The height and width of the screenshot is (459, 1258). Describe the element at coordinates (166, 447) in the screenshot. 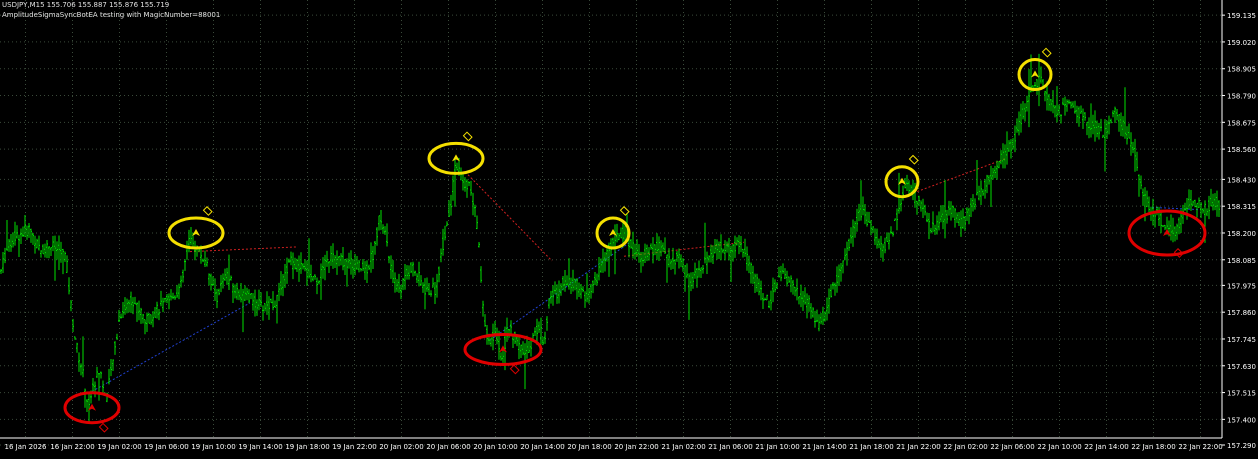

I see `x-tick-label-3: 19 Jan 06:00` at that location.